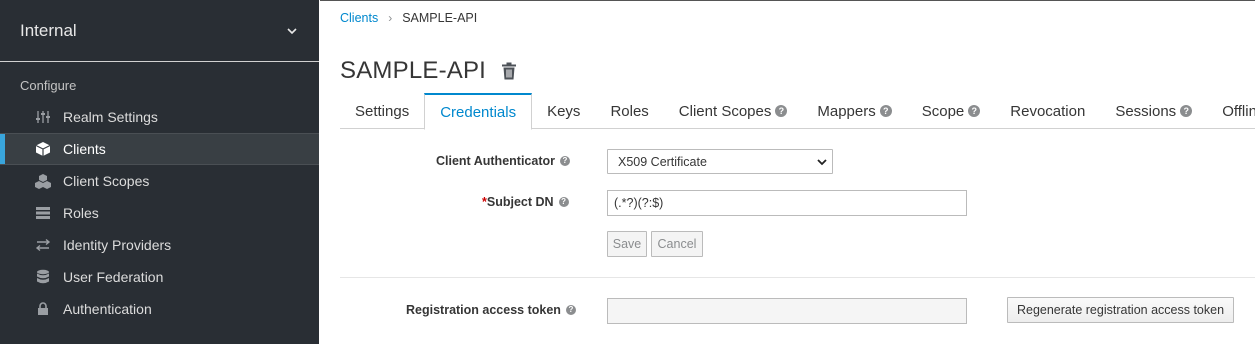 Image resolution: width=1255 pixels, height=344 pixels. Describe the element at coordinates (440, 18) in the screenshot. I see `breadcrumb-current: SAMPLE-API` at that location.